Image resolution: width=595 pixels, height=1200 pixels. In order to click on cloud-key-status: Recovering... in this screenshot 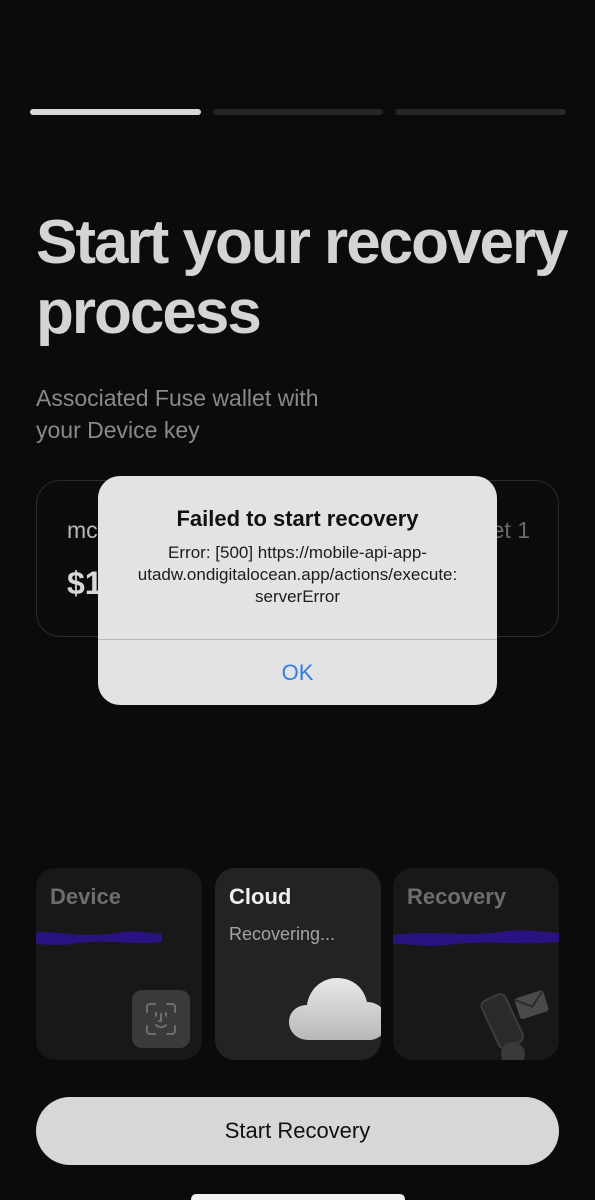, I will do `click(282, 934)`.